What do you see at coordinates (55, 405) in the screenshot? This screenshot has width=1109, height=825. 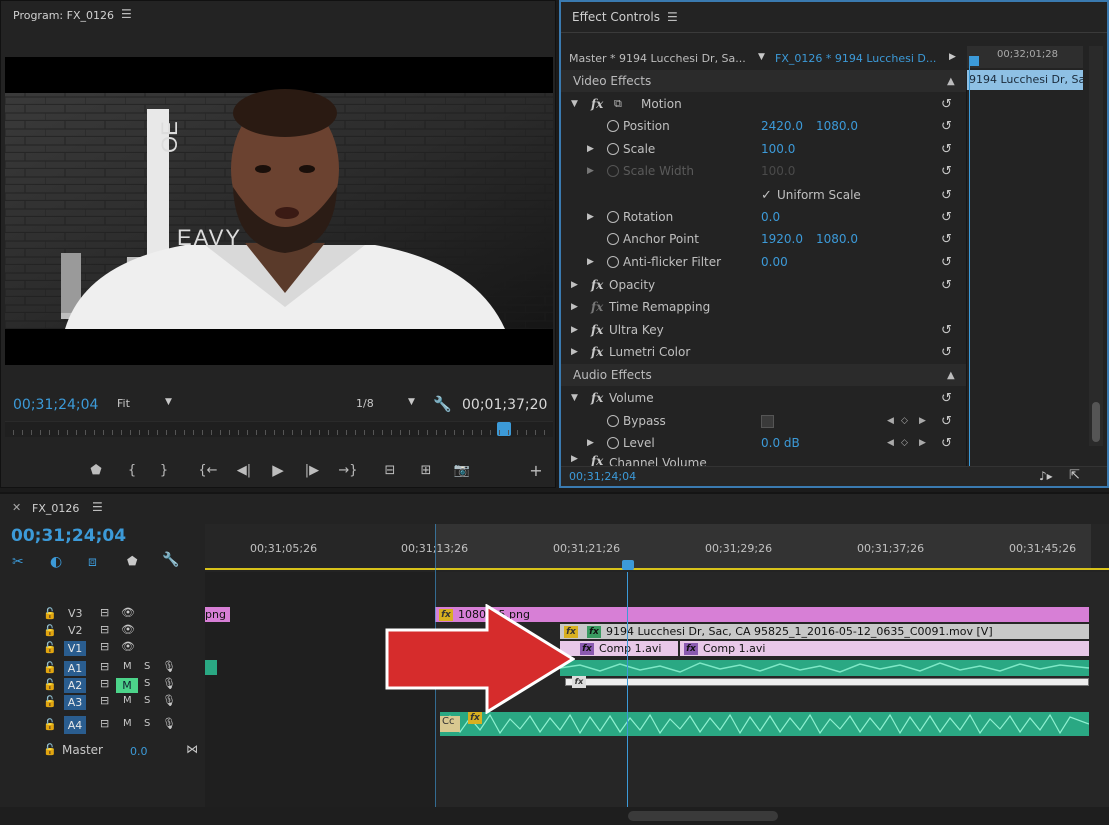 I see `current-timecode: 00;31;24;04` at bounding box center [55, 405].